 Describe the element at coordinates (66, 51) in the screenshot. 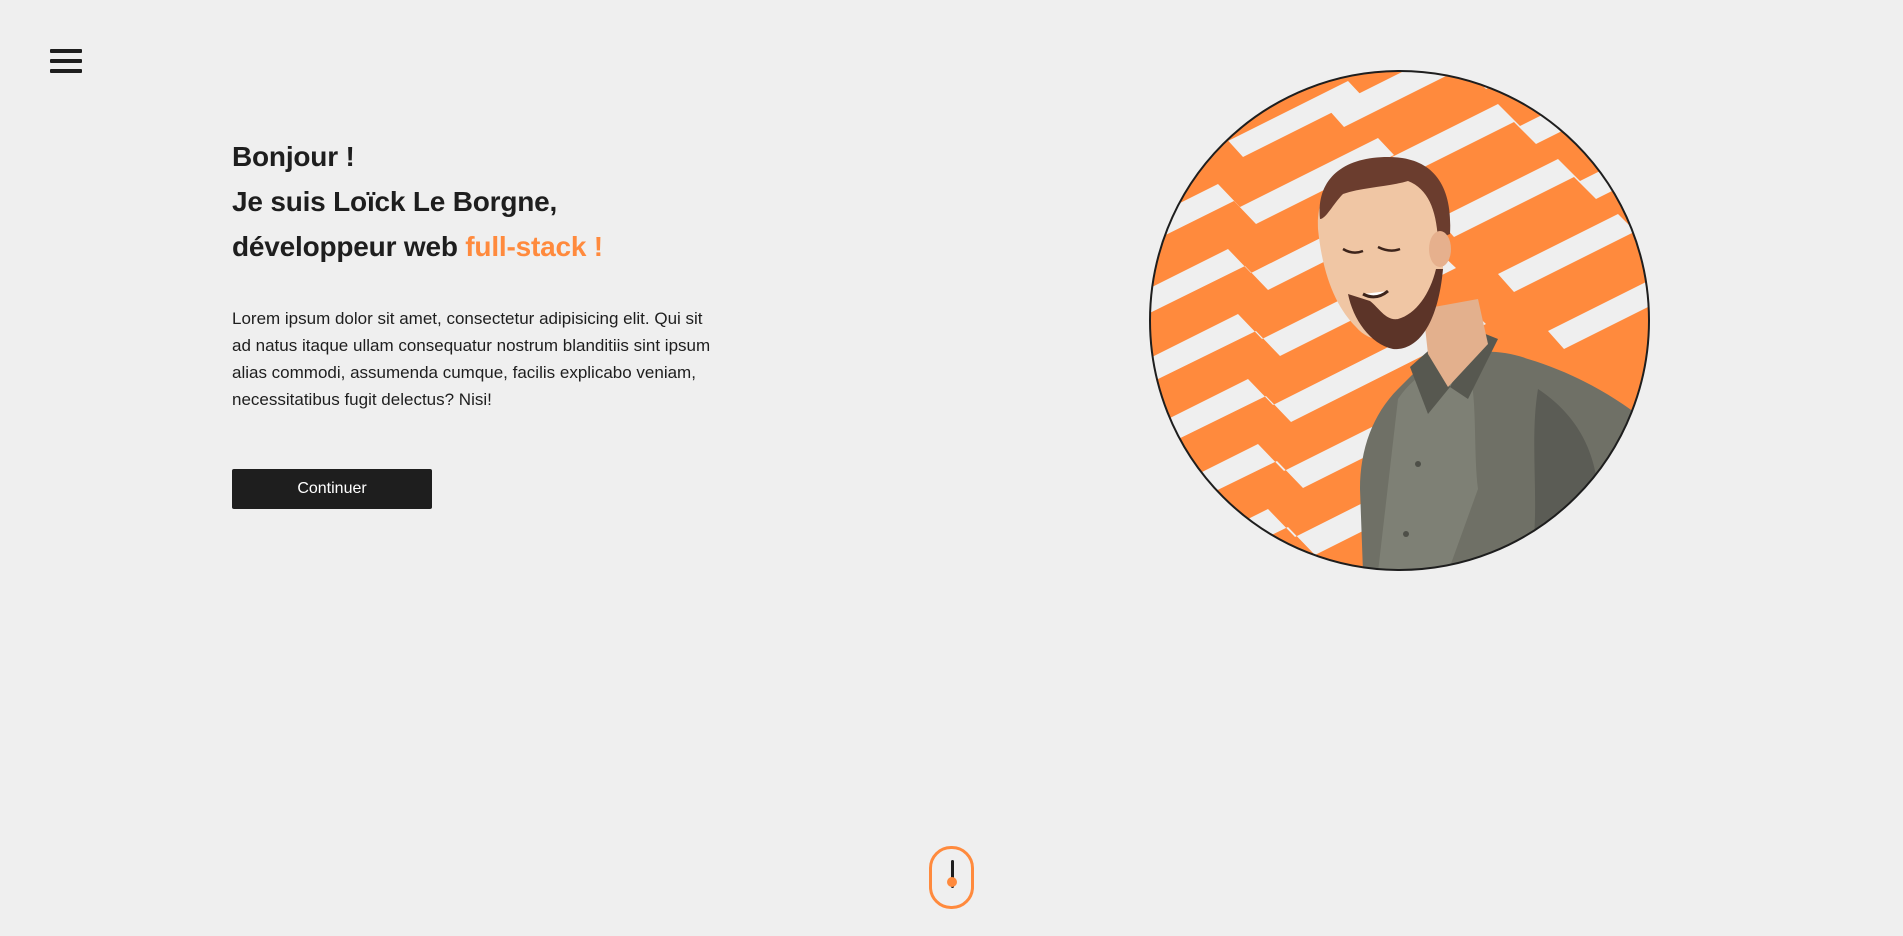

I see `menu-bar-top` at that location.